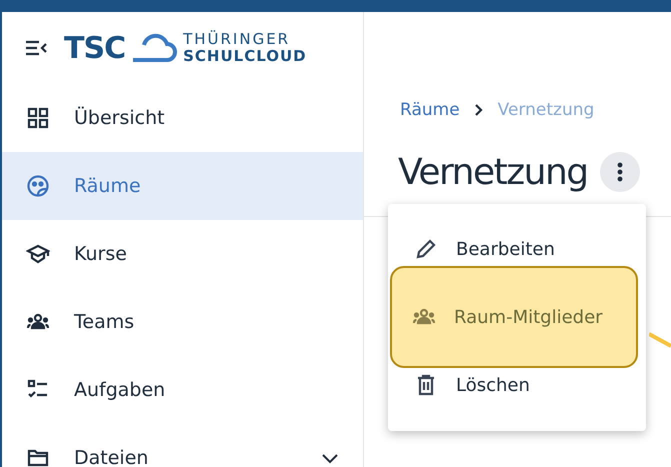 The height and width of the screenshot is (467, 671). I want to click on logo-subtitle: THÜRINGER, so click(237, 39).